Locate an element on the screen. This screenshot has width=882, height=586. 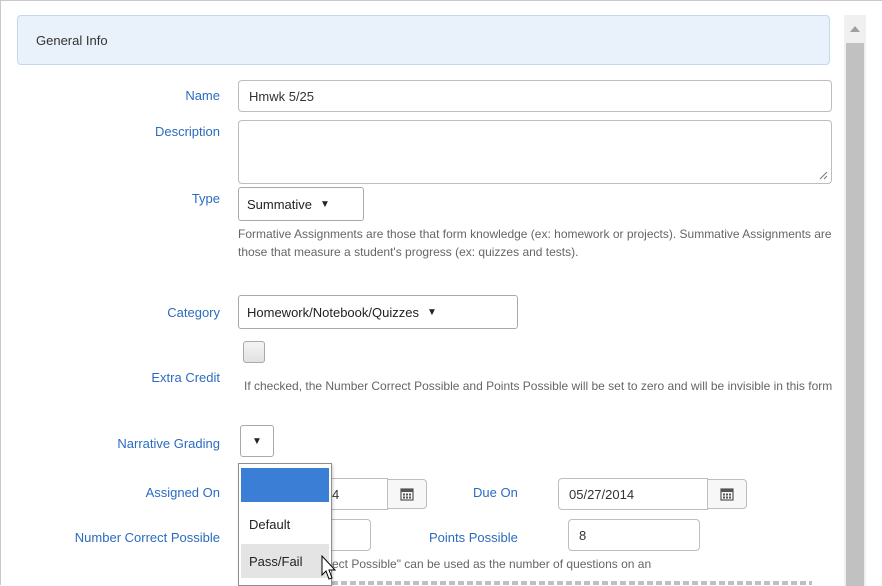
category-selected-value: Homework/Notebook/Quizzes is located at coordinates (333, 312).